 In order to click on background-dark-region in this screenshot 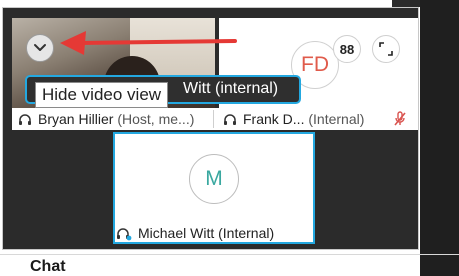, I will do `click(439, 138)`.